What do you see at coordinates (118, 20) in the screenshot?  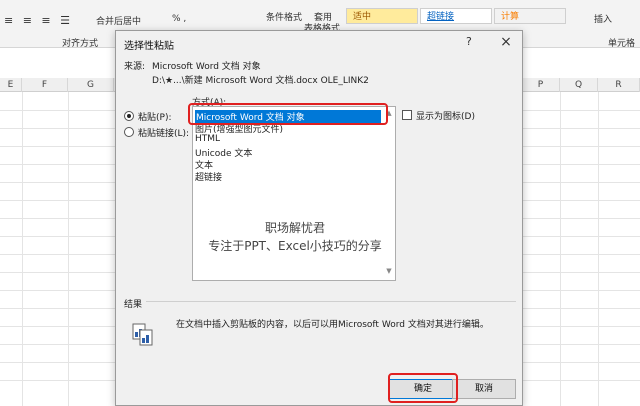 I see `merge-center-button: 合并后居中` at bounding box center [118, 20].